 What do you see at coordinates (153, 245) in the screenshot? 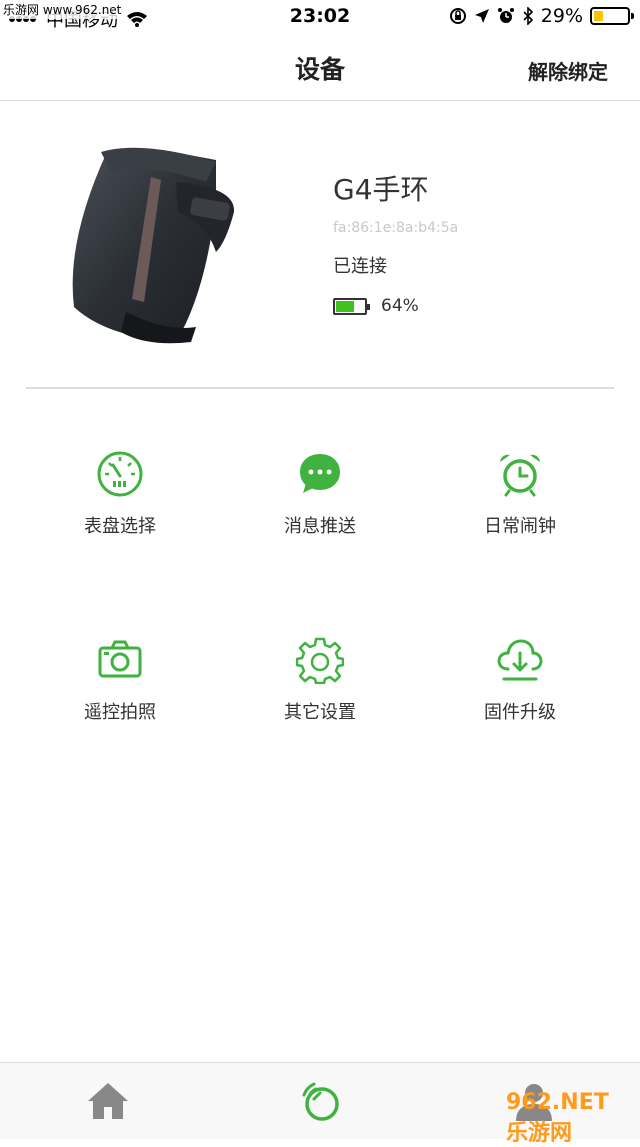
I see `fitness-band-image` at bounding box center [153, 245].